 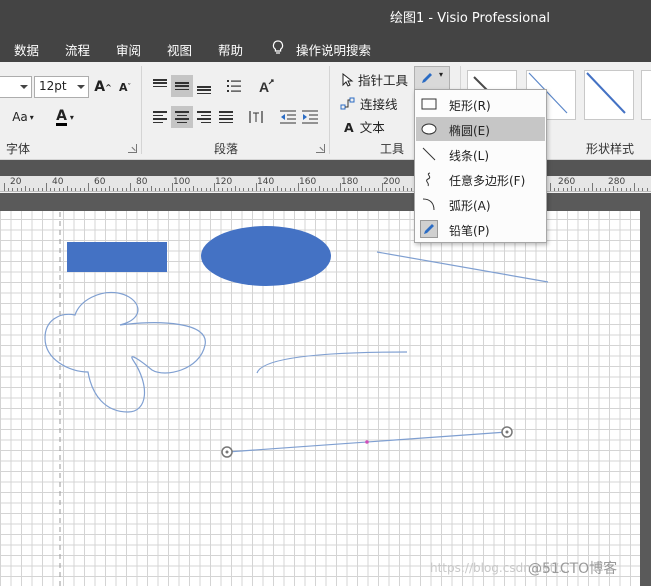 What do you see at coordinates (429, 104) in the screenshot?
I see `rectangle-icon` at bounding box center [429, 104].